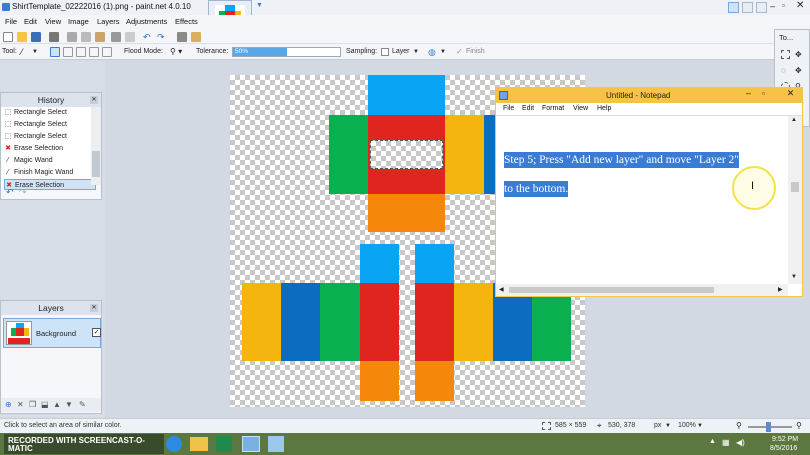  Describe the element at coordinates (668, 426) in the screenshot. I see `units-dropdown-icon: ▼` at that location.